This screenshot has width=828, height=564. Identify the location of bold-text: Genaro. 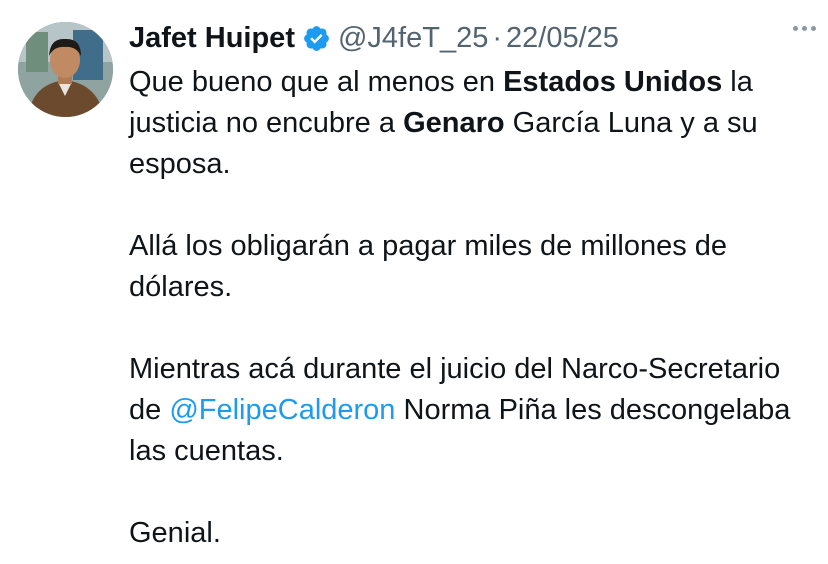
(454, 123).